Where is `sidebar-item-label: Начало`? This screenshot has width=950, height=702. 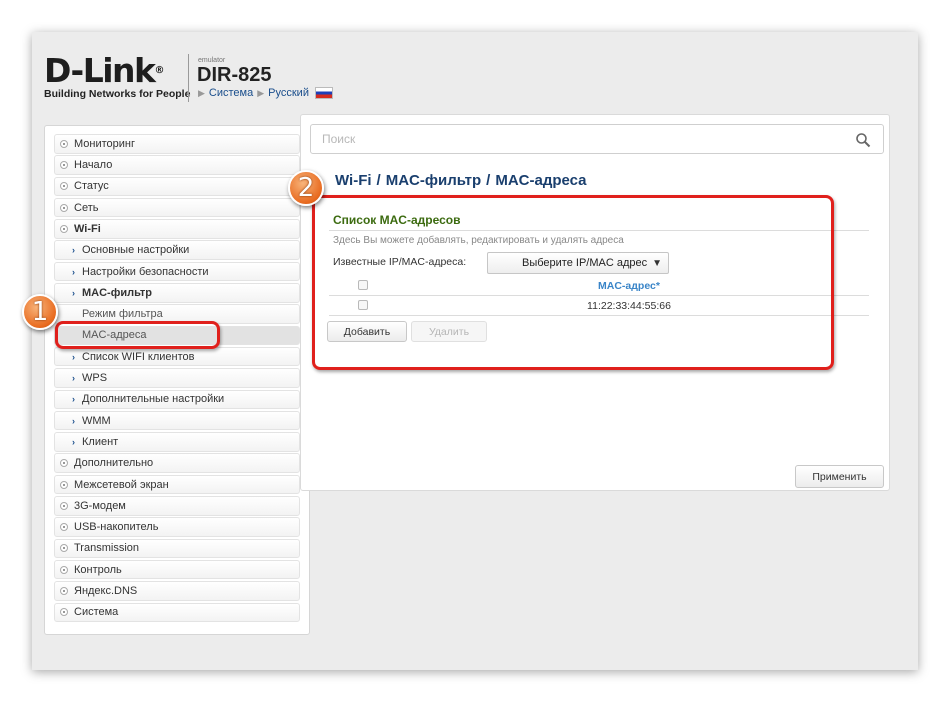
sidebar-item-label: Начало is located at coordinates (93, 165).